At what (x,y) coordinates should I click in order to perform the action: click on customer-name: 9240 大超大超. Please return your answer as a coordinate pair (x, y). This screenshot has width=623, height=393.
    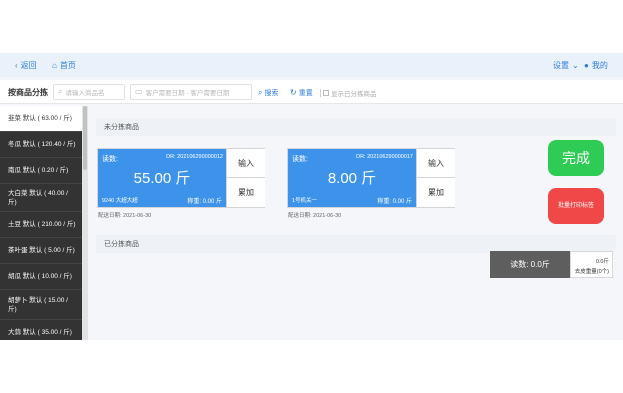
    Looking at the image, I should click on (120, 201).